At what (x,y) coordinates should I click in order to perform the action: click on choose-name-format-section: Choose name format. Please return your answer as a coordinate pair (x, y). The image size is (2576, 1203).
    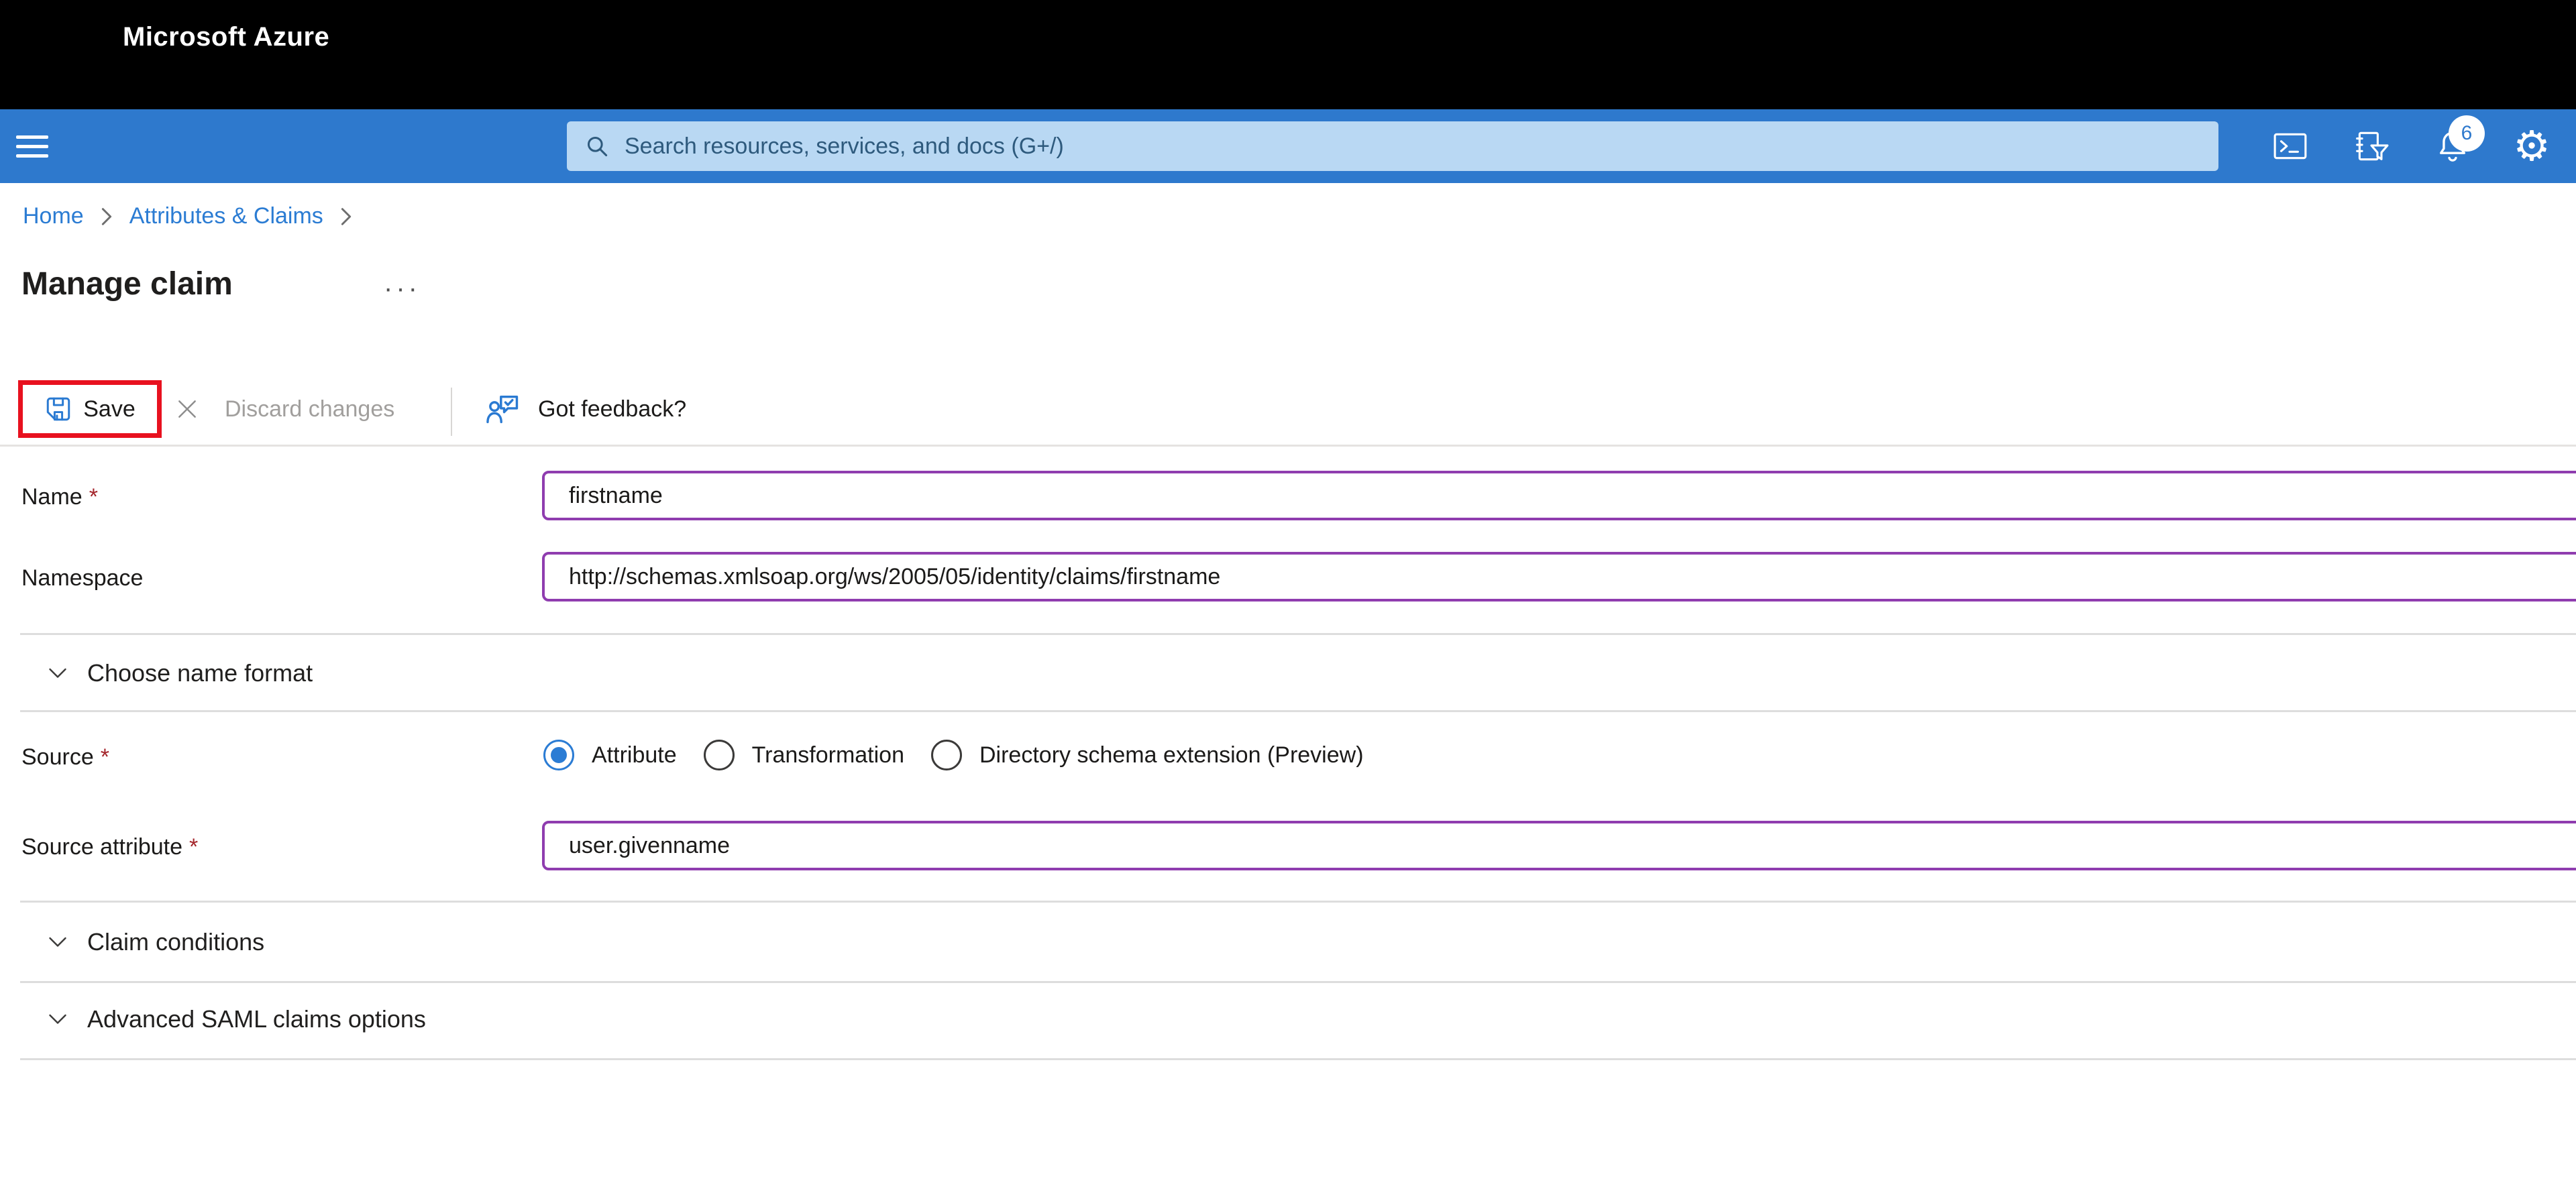
    Looking at the image, I should click on (1288, 673).